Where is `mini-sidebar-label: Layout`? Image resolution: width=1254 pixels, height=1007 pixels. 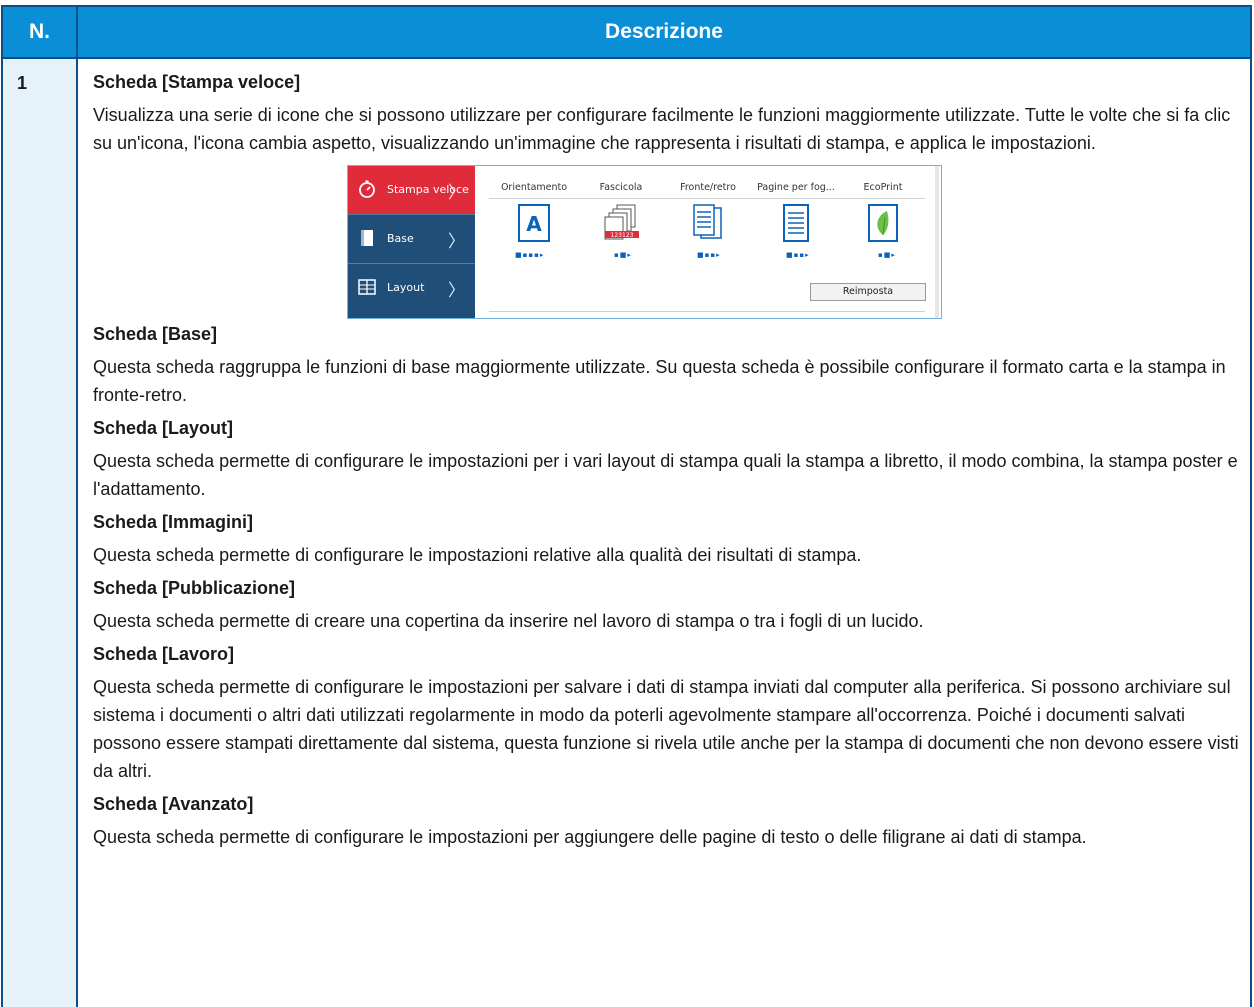
mini-sidebar-label: Layout is located at coordinates (406, 287).